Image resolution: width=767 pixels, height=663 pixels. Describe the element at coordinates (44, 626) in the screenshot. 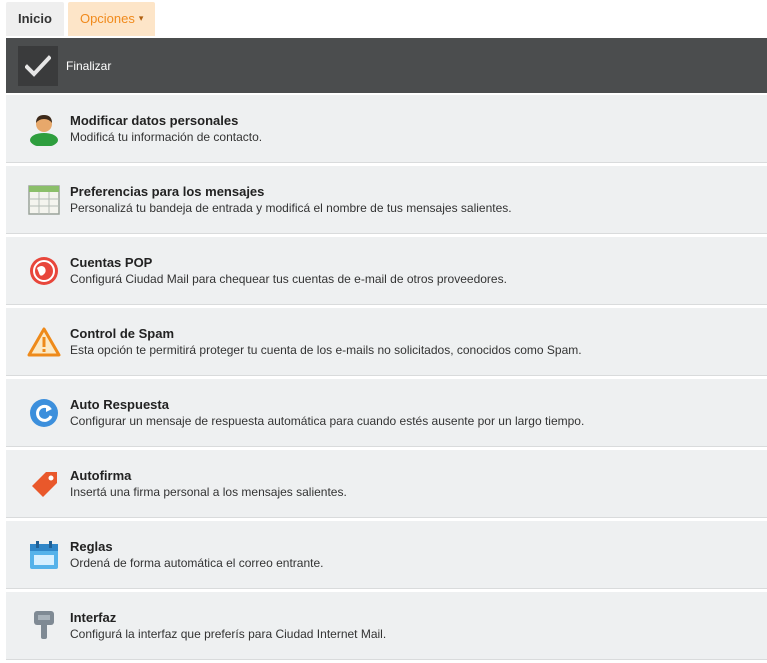

I see `key-icon` at that location.